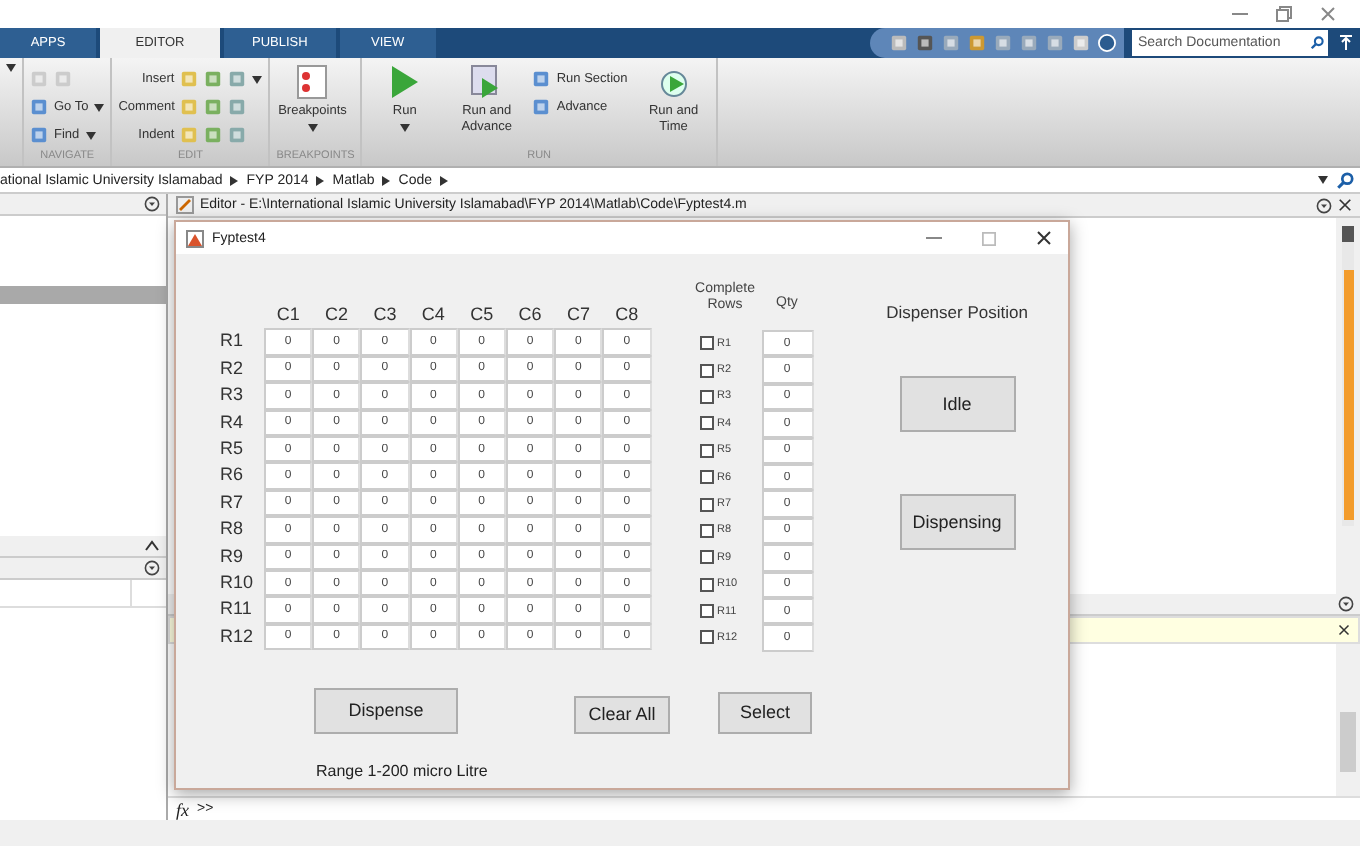 The width and height of the screenshot is (1360, 846). Describe the element at coordinates (182, 809) in the screenshot. I see `function-button: fx` at that location.